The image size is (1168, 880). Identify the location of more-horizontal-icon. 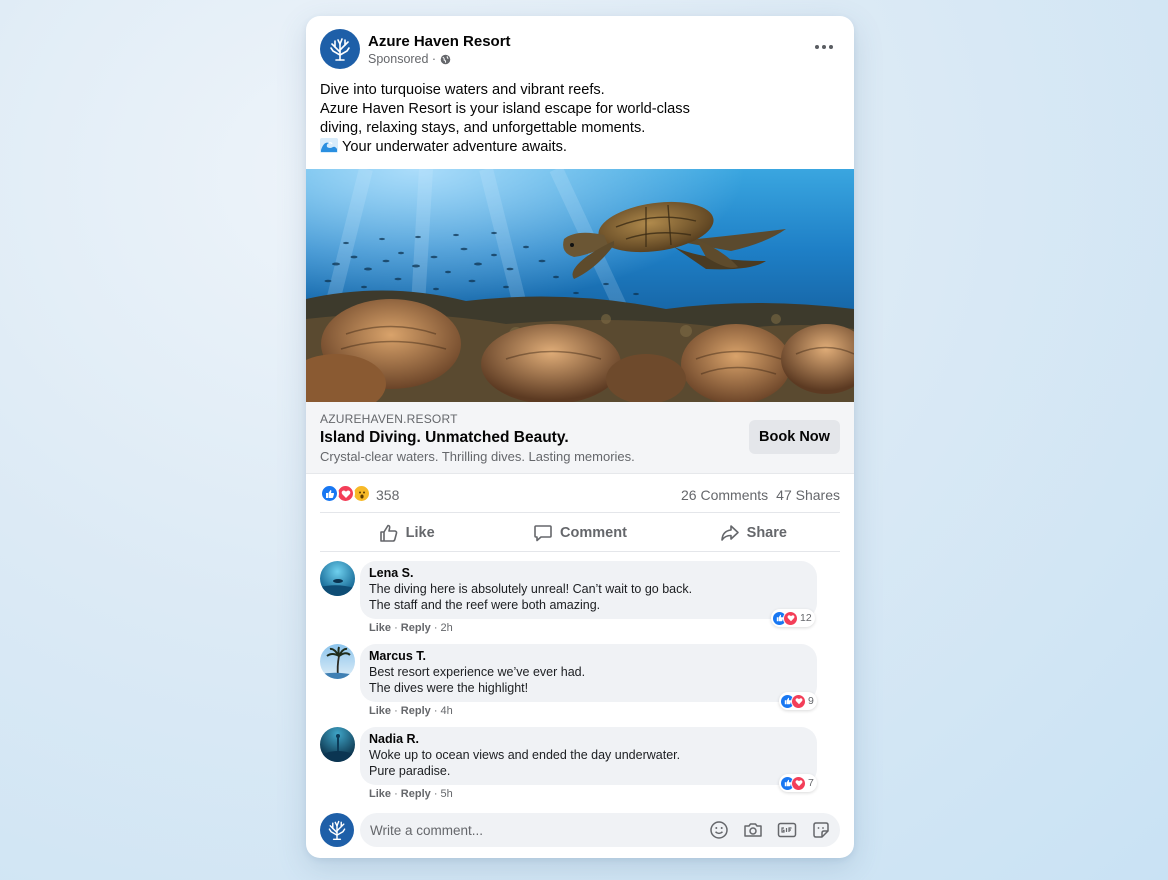
(817, 47).